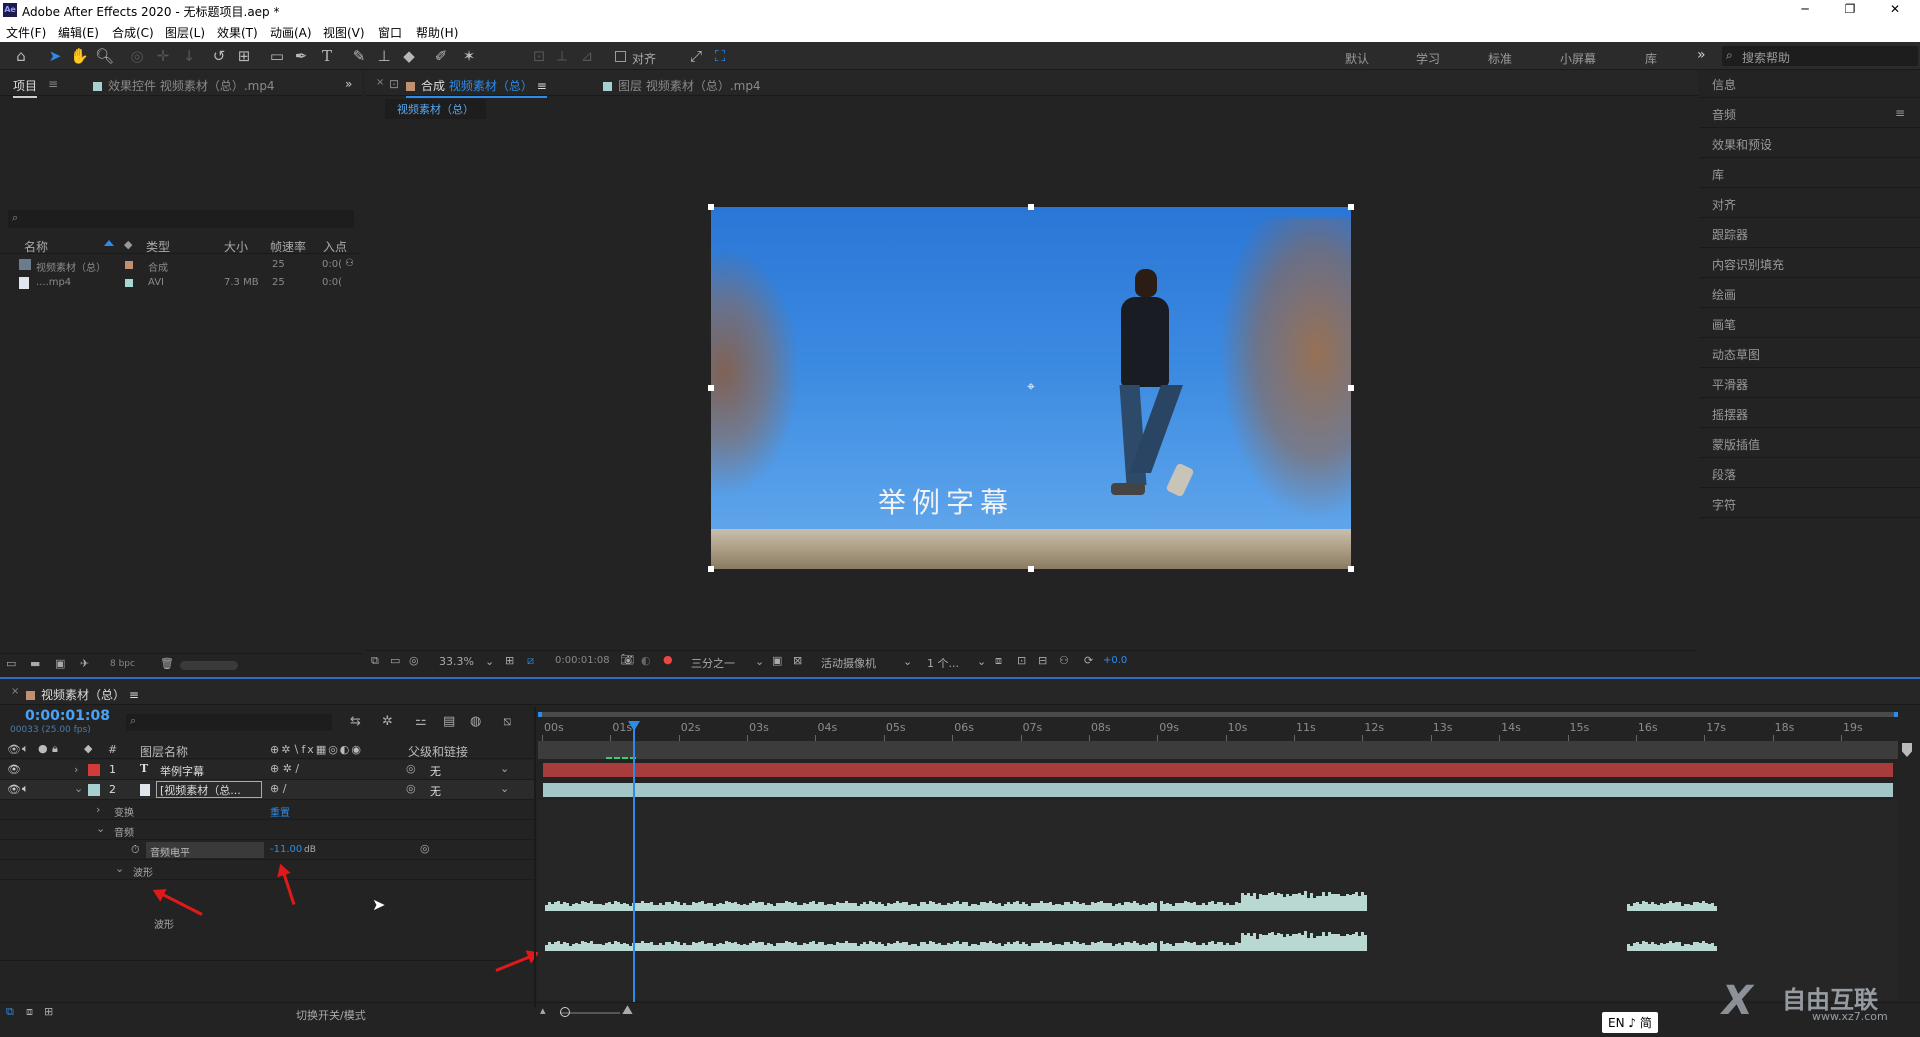 The image size is (1920, 1037). What do you see at coordinates (25, 87) in the screenshot?
I see `tab-project: 项目` at bounding box center [25, 87].